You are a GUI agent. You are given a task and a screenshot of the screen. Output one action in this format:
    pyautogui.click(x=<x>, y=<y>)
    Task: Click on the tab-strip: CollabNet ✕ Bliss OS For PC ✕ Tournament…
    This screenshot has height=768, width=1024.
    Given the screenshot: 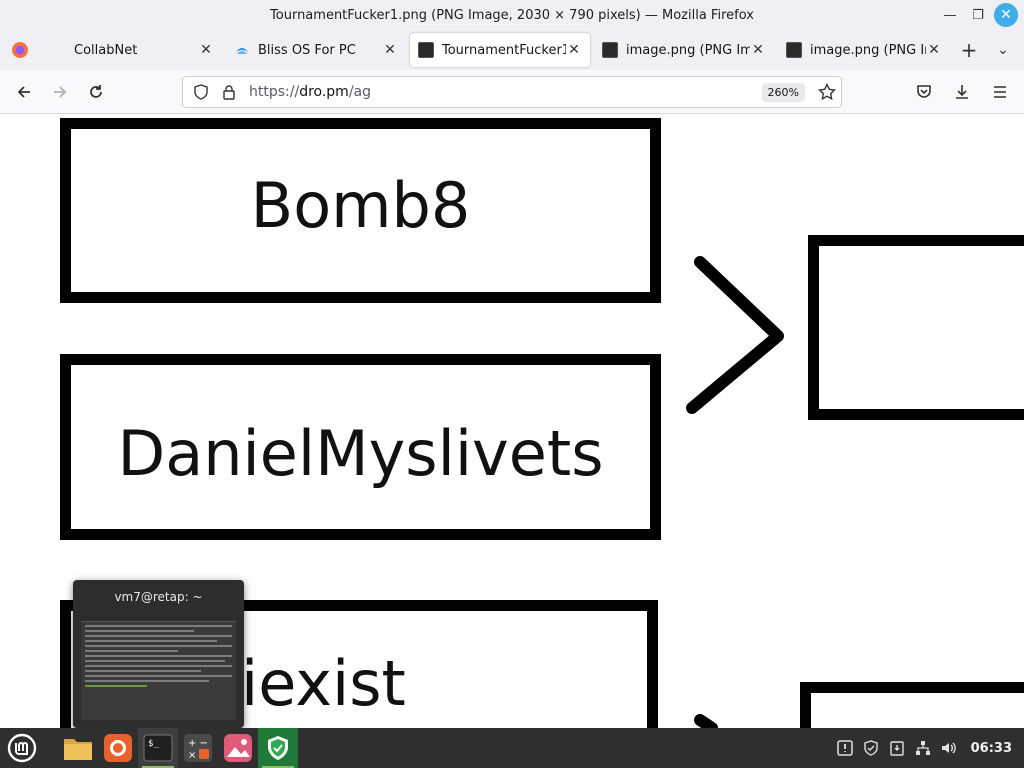 What is the action you would take?
    pyautogui.click(x=512, y=50)
    